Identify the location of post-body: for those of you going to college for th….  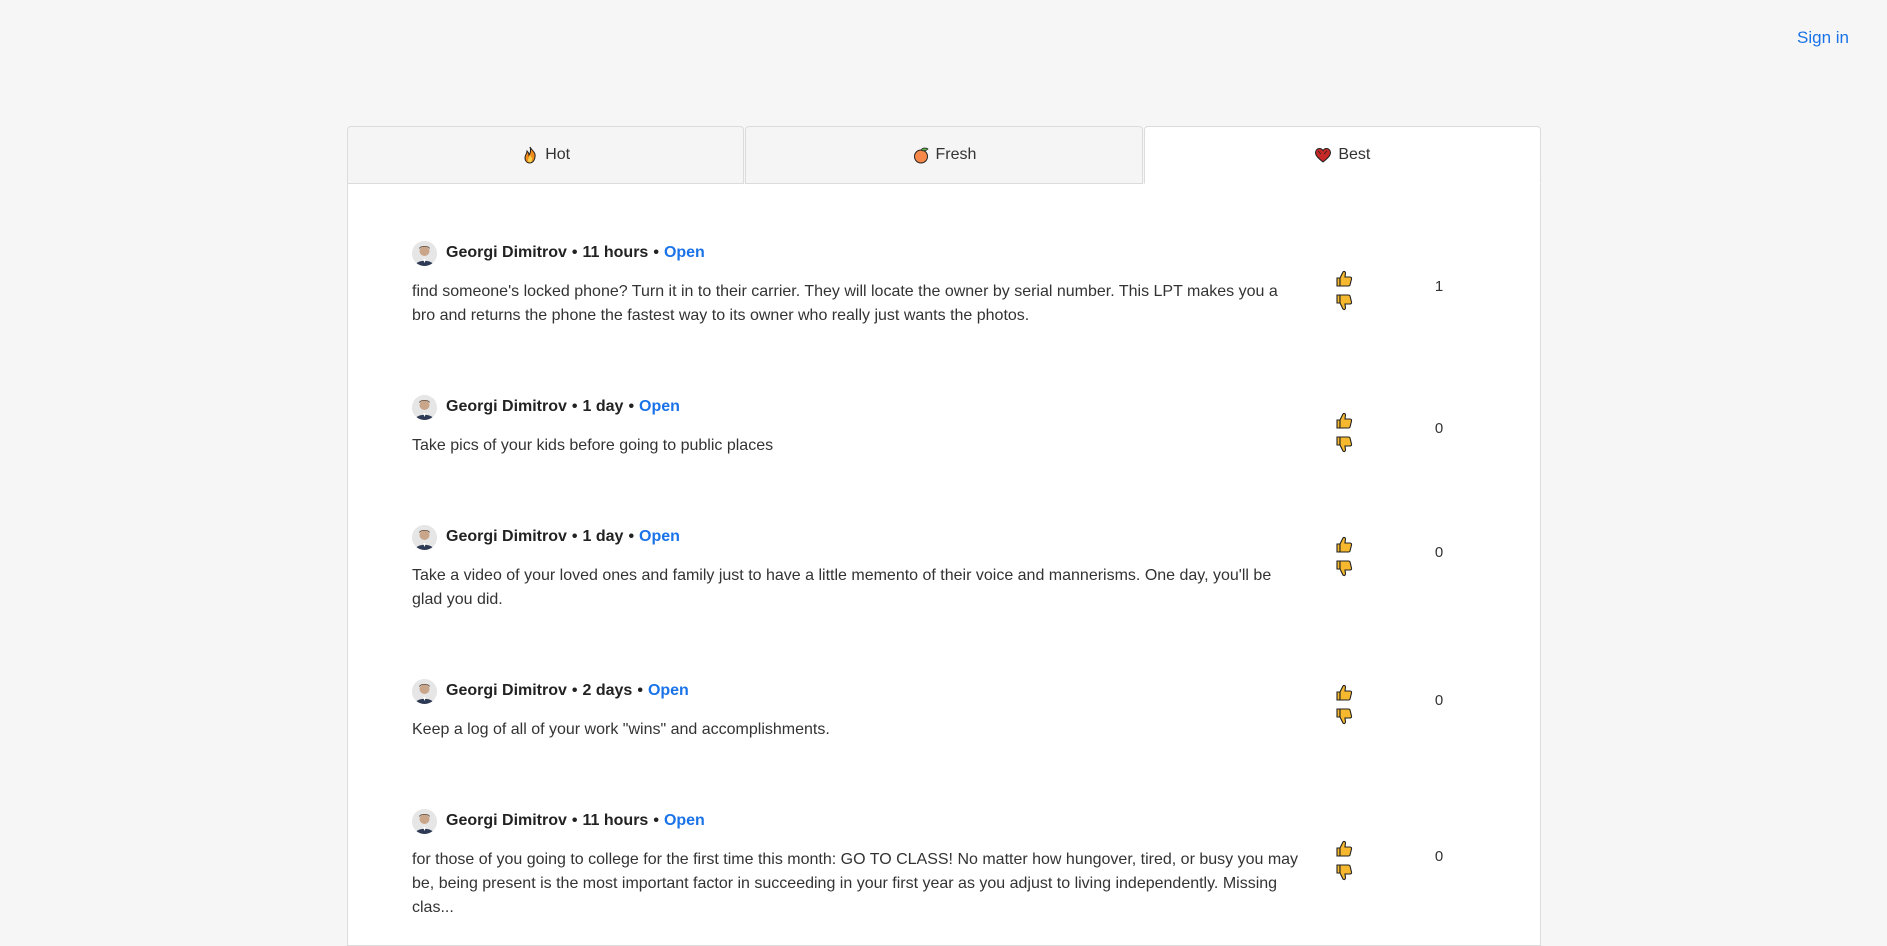
(855, 883).